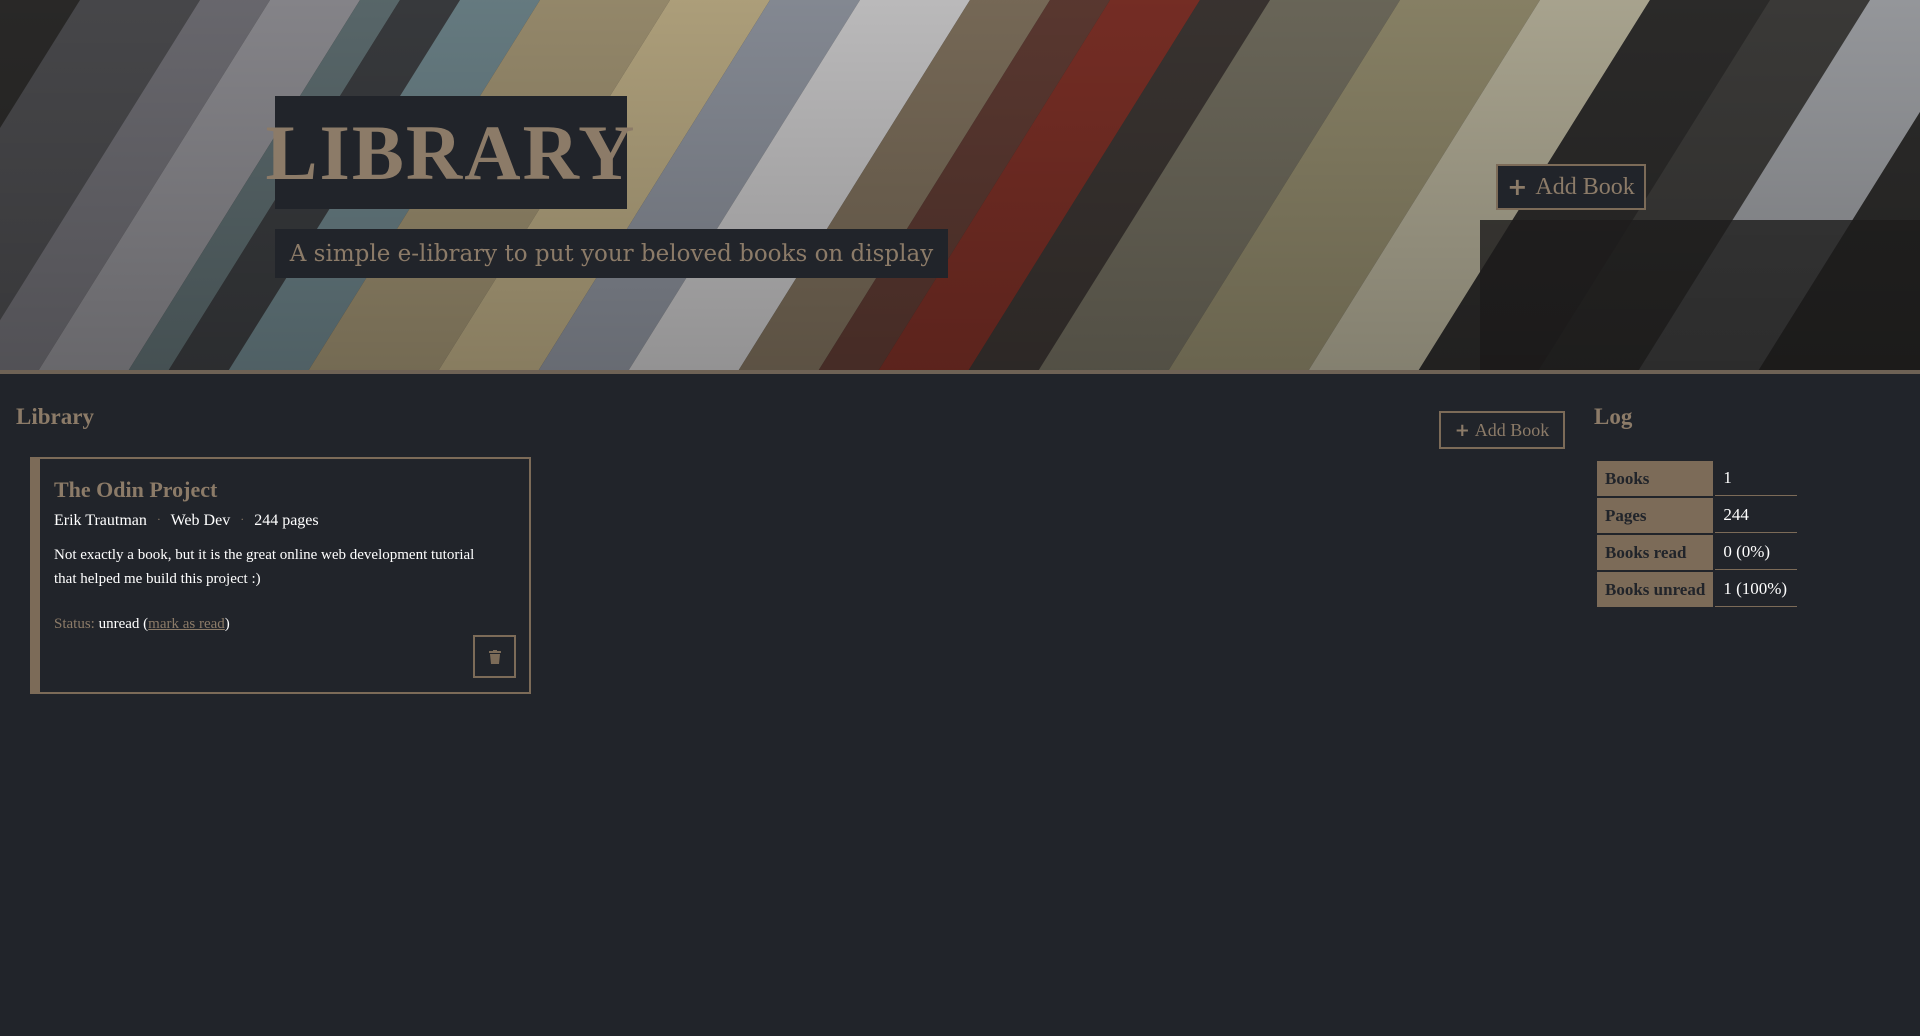 The height and width of the screenshot is (1036, 1920). I want to click on book-title: The Odin Project, so click(136, 489).